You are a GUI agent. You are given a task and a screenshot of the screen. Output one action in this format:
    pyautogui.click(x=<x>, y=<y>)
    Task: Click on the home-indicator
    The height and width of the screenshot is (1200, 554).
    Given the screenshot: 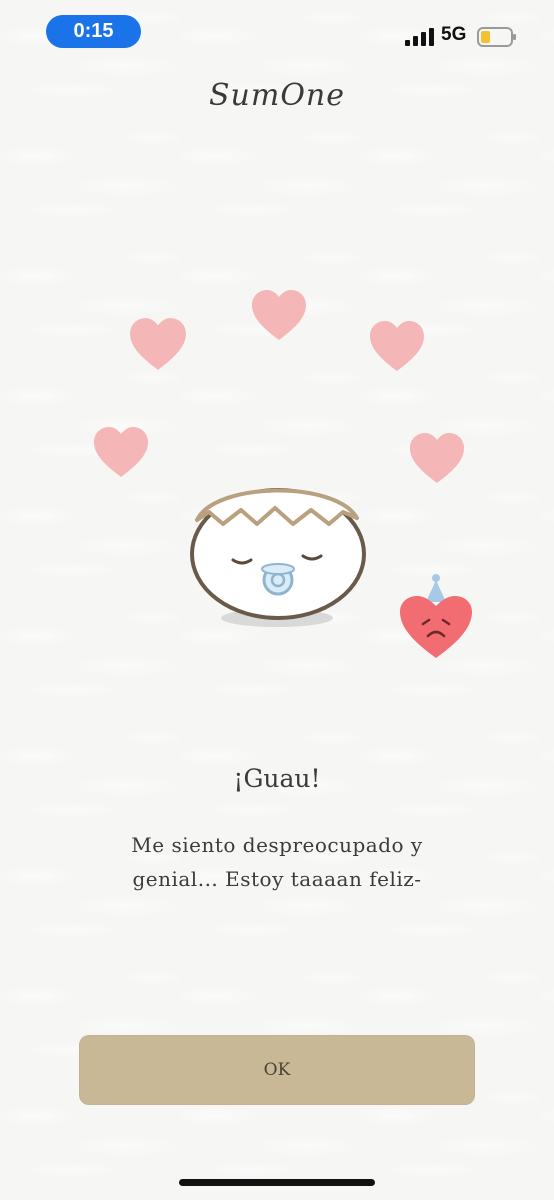 What is the action you would take?
    pyautogui.click(x=277, y=1182)
    